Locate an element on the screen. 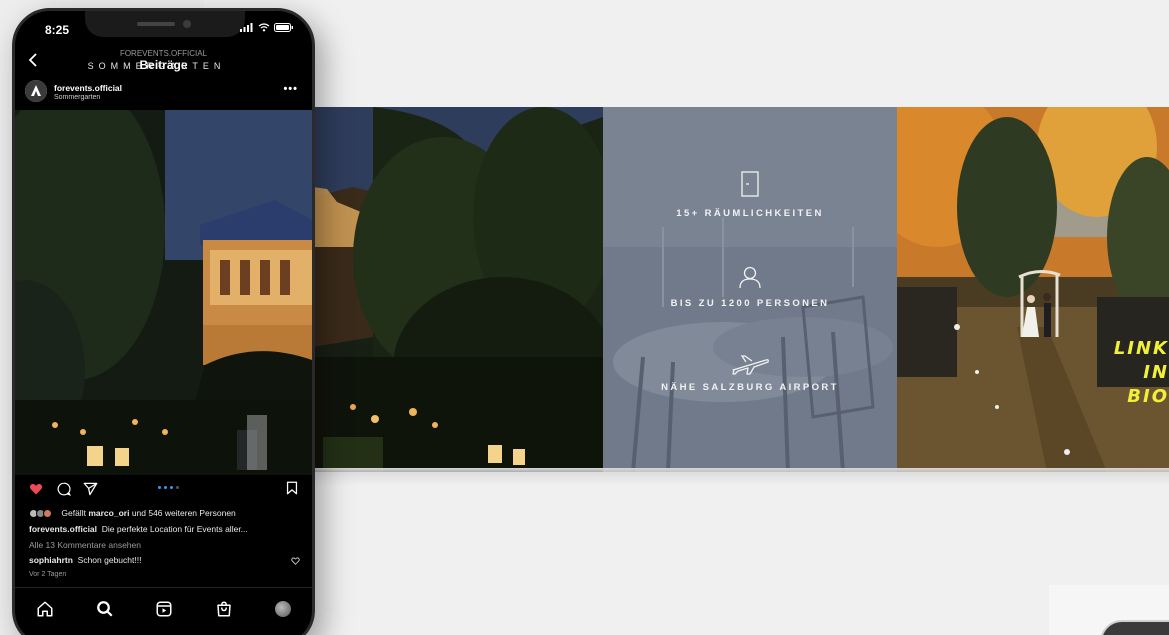 The height and width of the screenshot is (635, 1169). bookmark-icon is located at coordinates (292, 488).